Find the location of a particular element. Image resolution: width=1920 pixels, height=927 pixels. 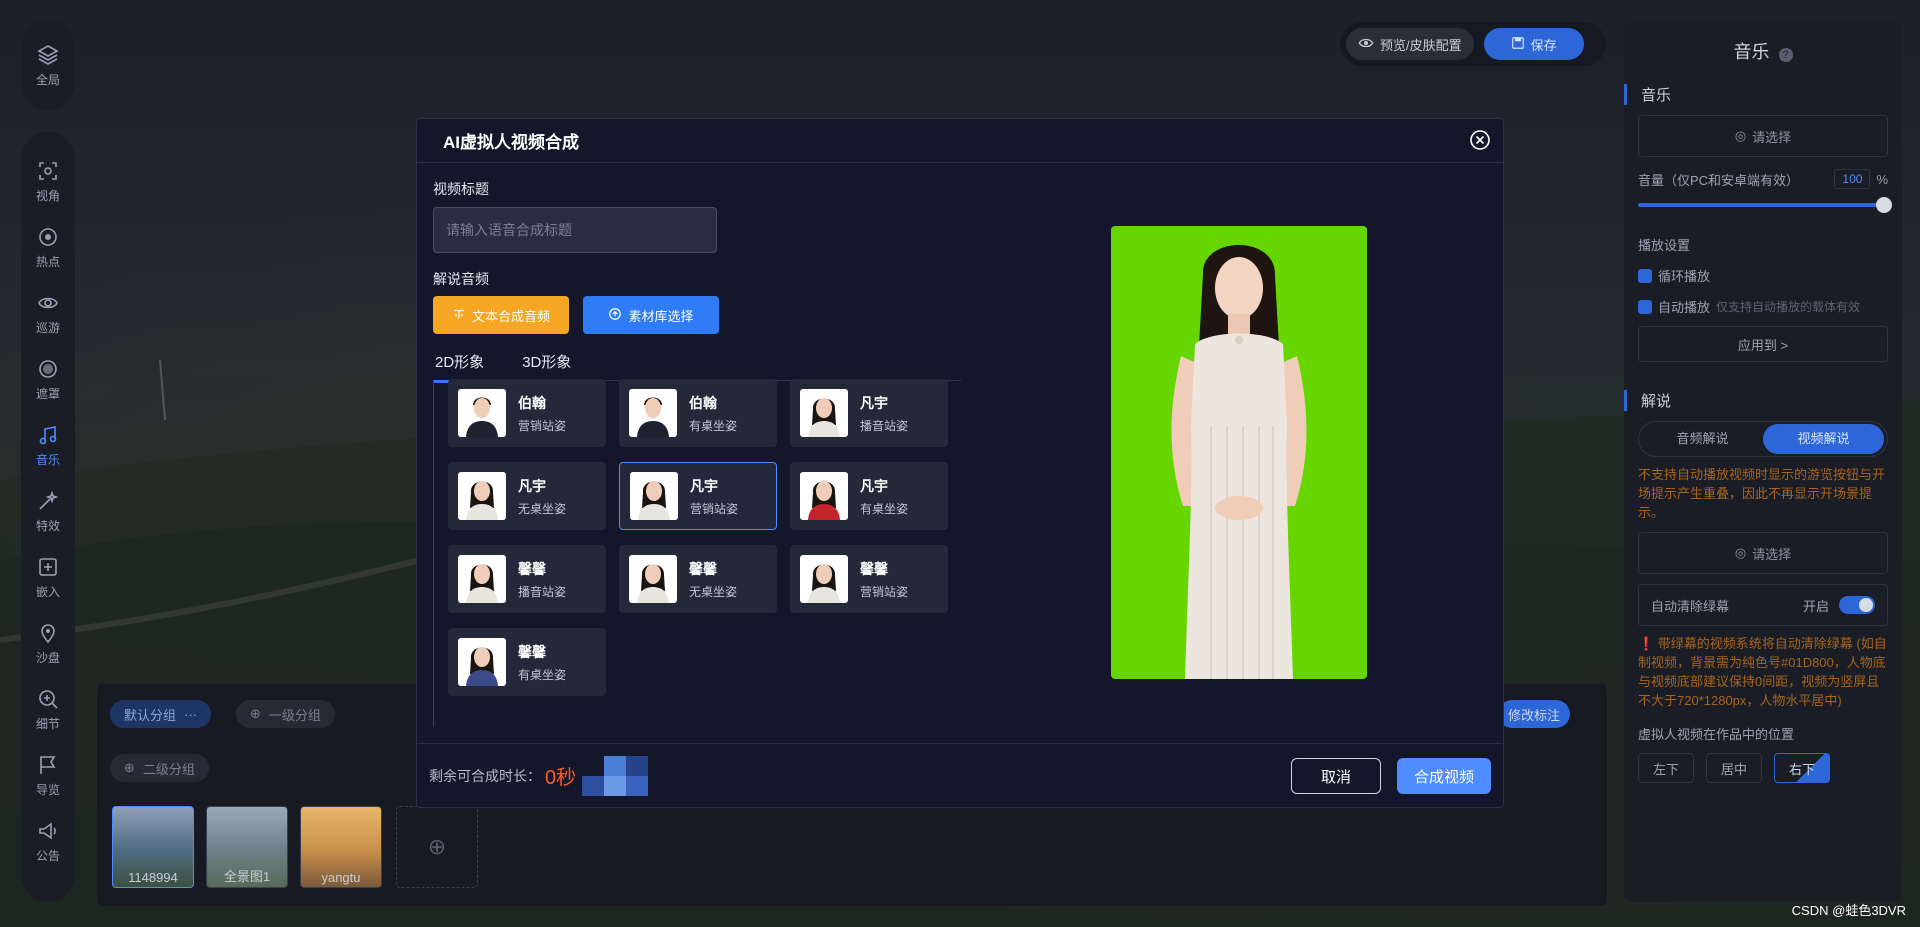

rail-item-effects: 特效 is located at coordinates (48, 511).